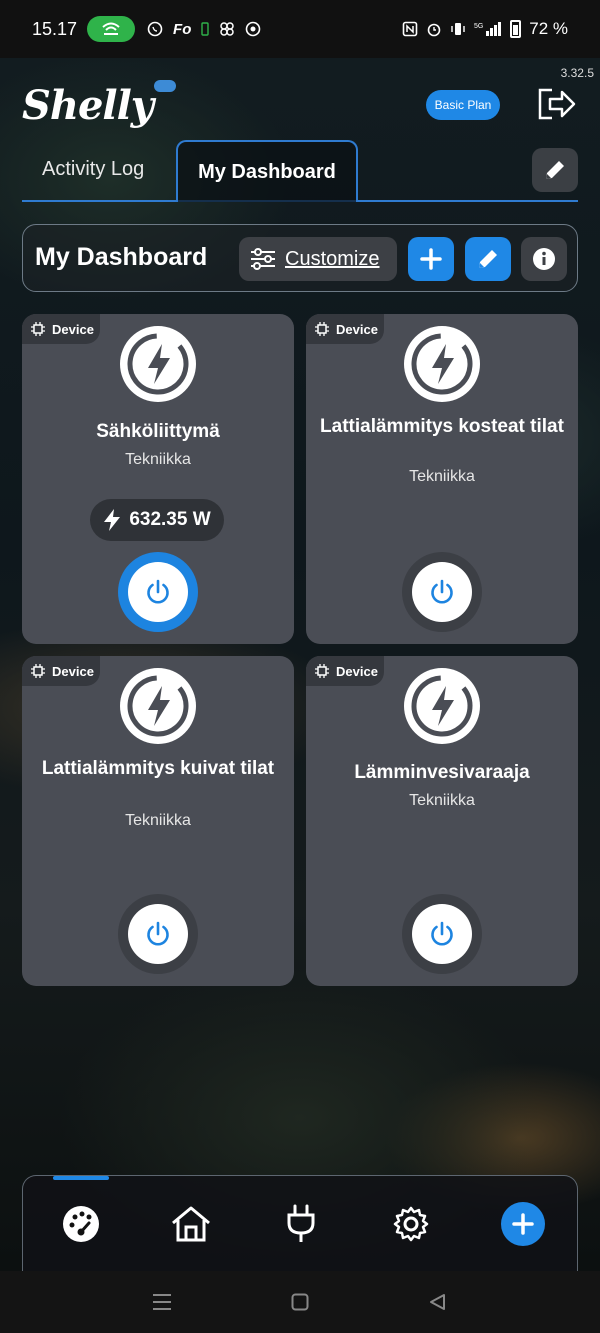  Describe the element at coordinates (523, 1224) in the screenshot. I see `add-icon` at that location.